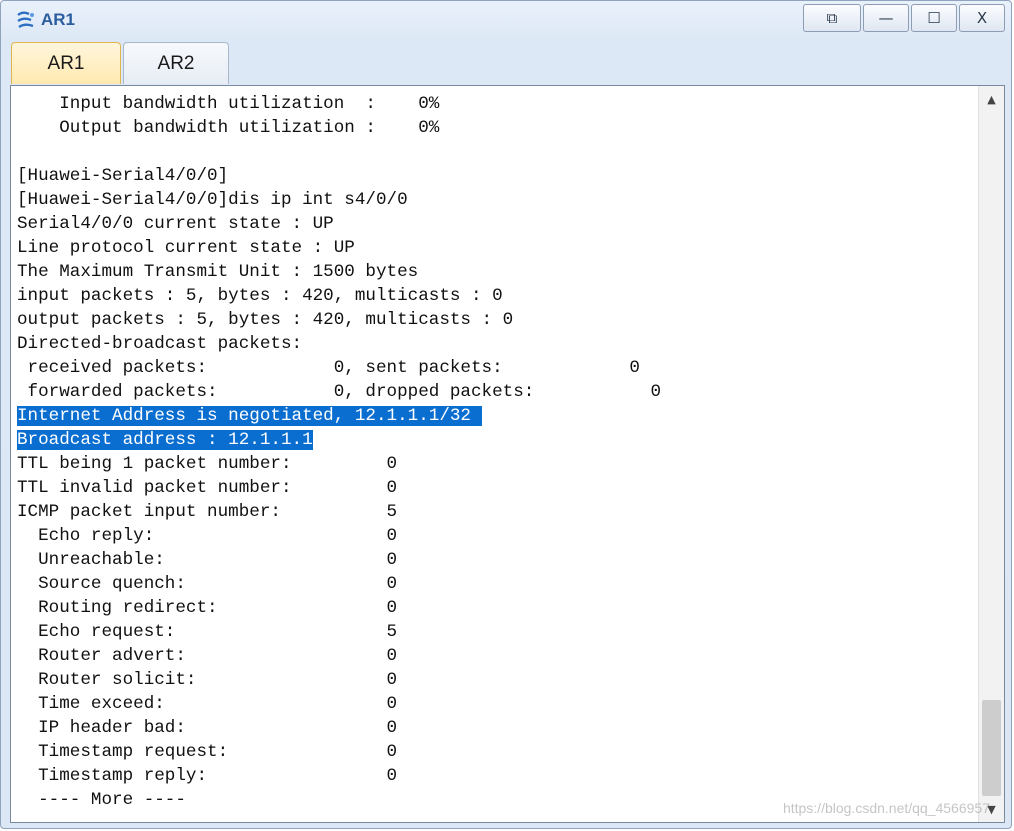 The height and width of the screenshot is (831, 1014). Describe the element at coordinates (207, 608) in the screenshot. I see `terminal-line: Routing redirect: 0` at that location.